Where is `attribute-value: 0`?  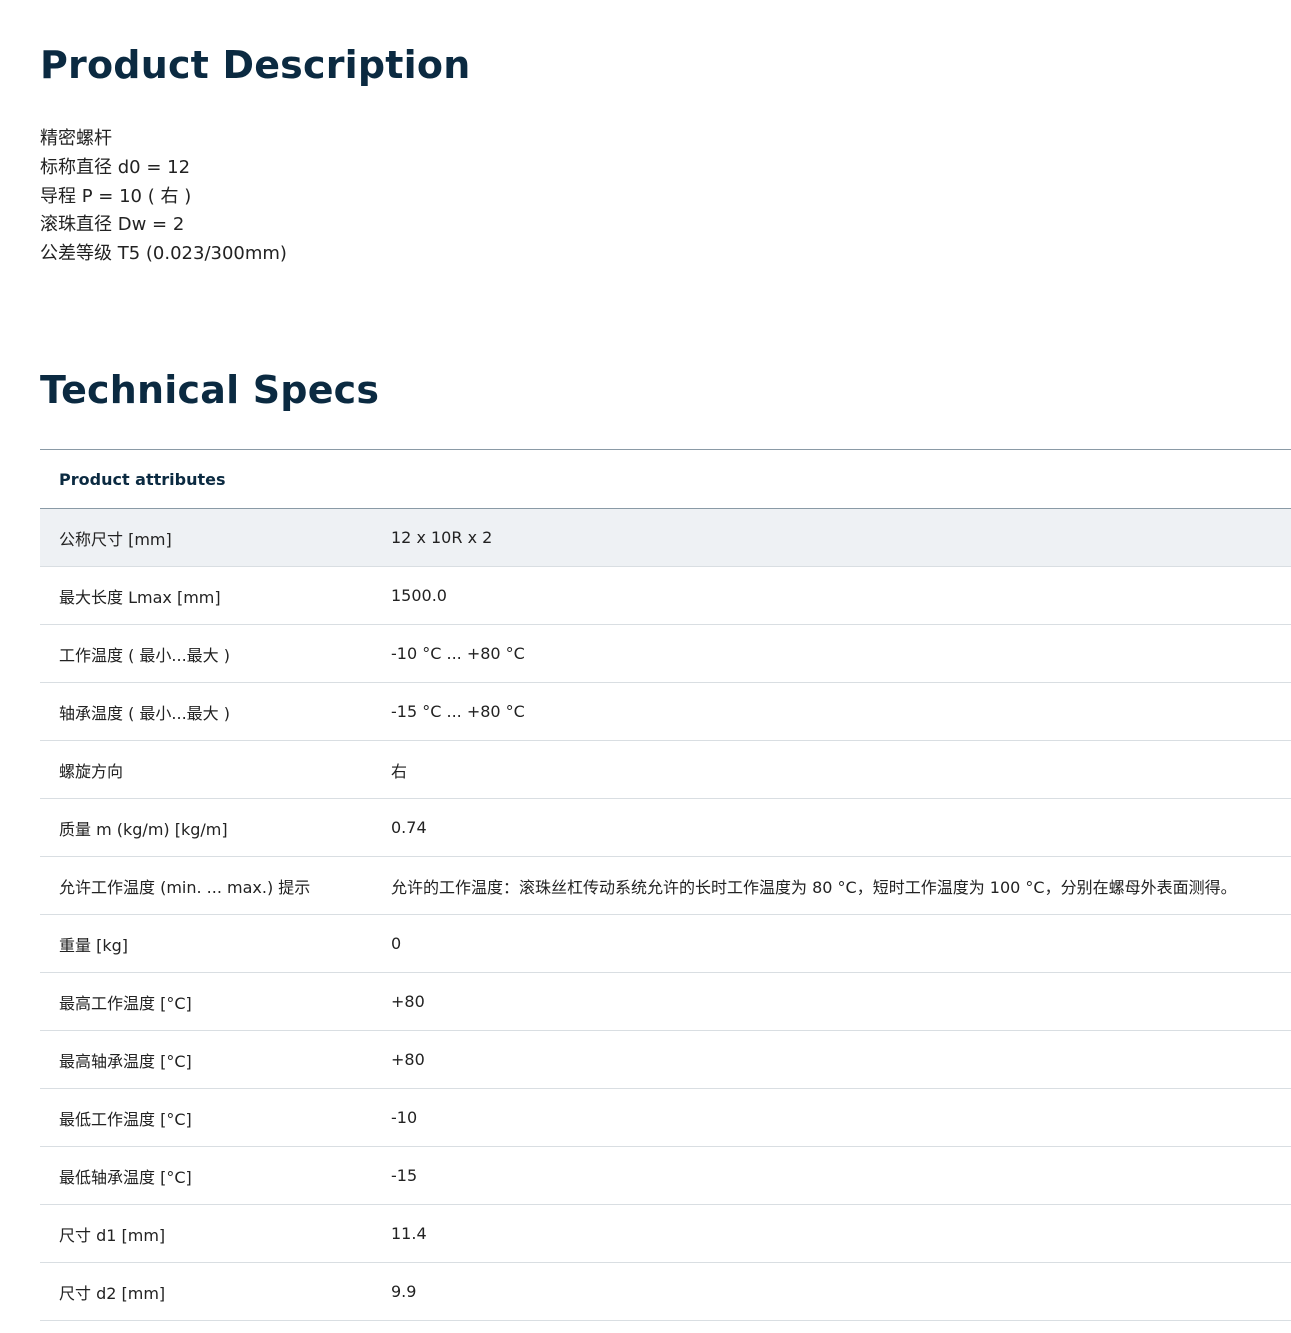 attribute-value: 0 is located at coordinates (831, 943).